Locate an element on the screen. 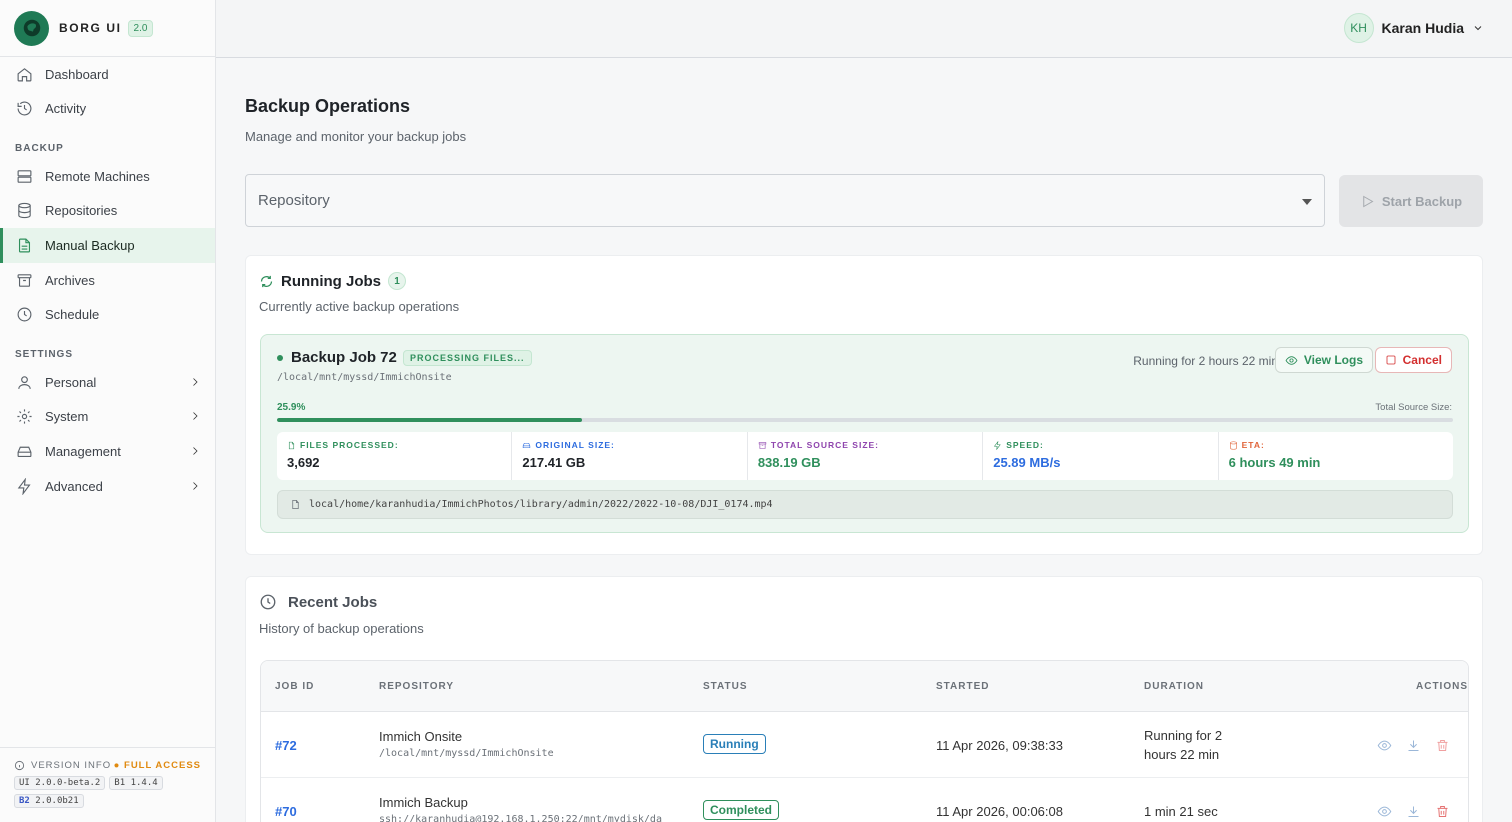  sidebar-item-label: System is located at coordinates (67, 416).